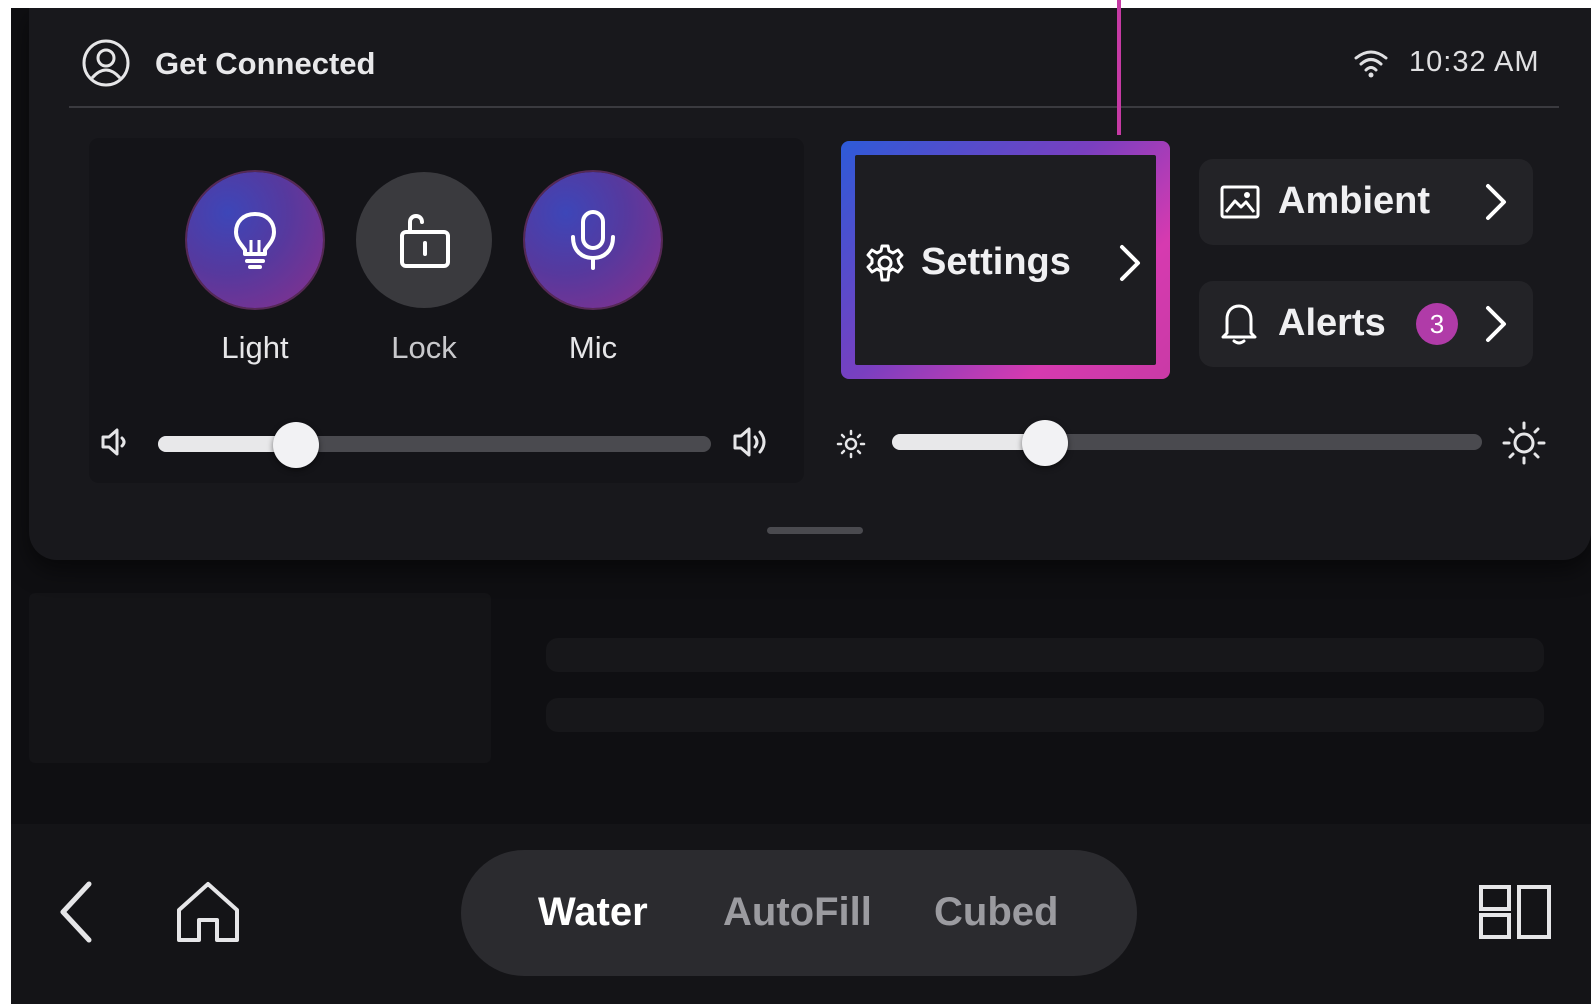  I want to click on tab-cubed: Cubed, so click(996, 912).